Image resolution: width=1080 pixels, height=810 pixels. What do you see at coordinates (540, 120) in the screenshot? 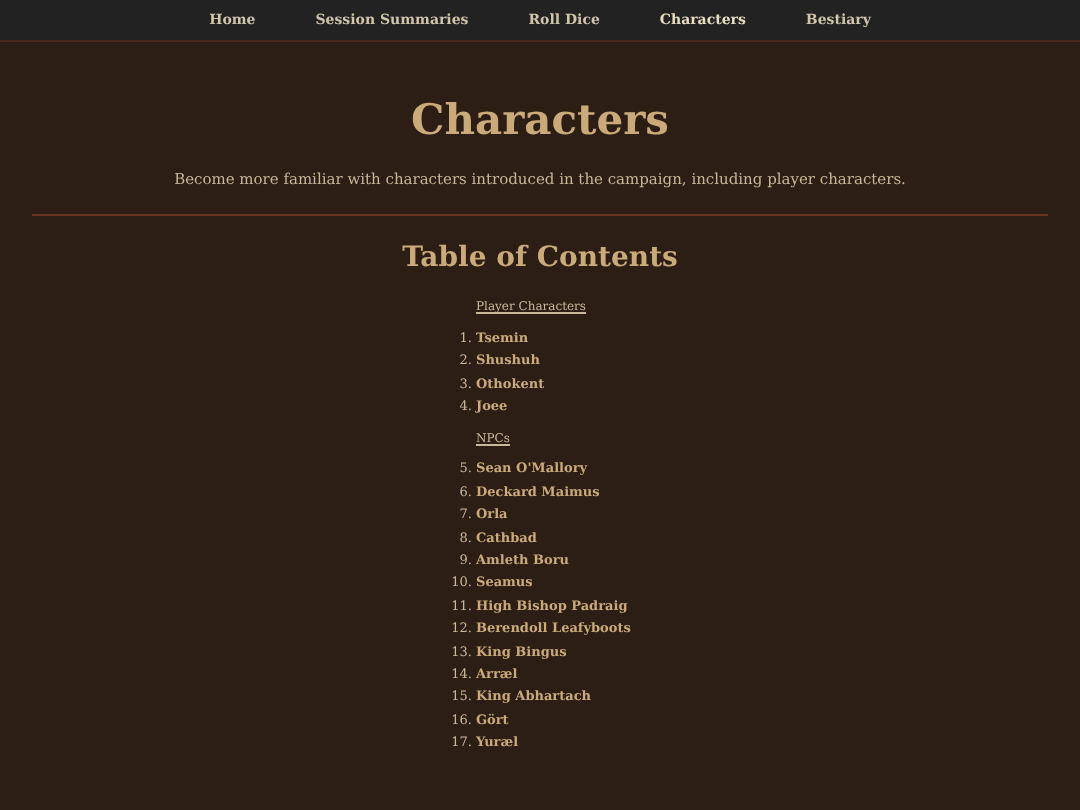
I see `page-title: Characters` at bounding box center [540, 120].